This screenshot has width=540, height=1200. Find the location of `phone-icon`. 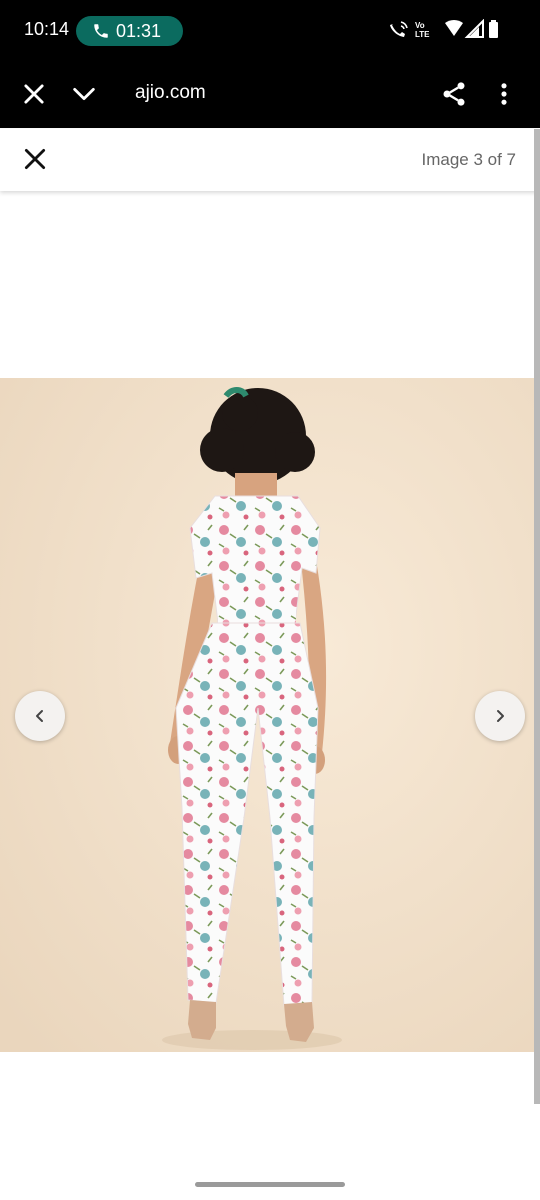

phone-icon is located at coordinates (101, 31).